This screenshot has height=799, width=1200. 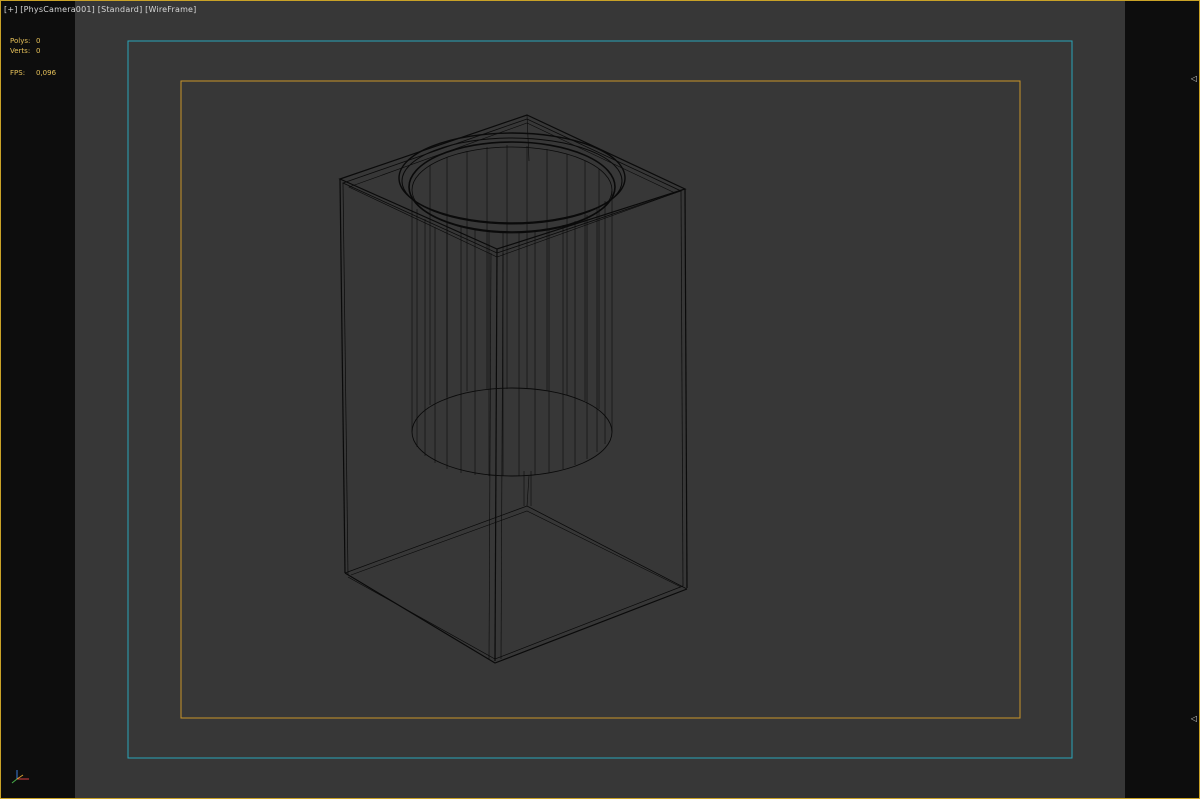 I want to click on polys-value: 0, so click(x=38, y=41).